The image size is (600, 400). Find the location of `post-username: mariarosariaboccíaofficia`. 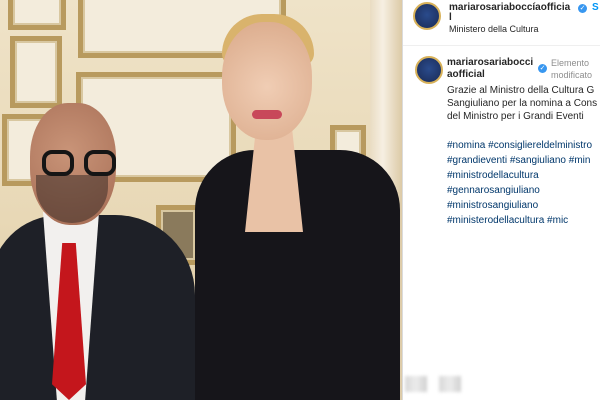

post-username: mariarosariaboccíaofficia is located at coordinates (509, 7).